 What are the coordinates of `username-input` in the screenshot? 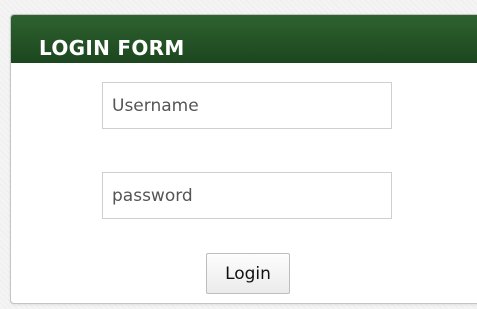 It's located at (247, 105).